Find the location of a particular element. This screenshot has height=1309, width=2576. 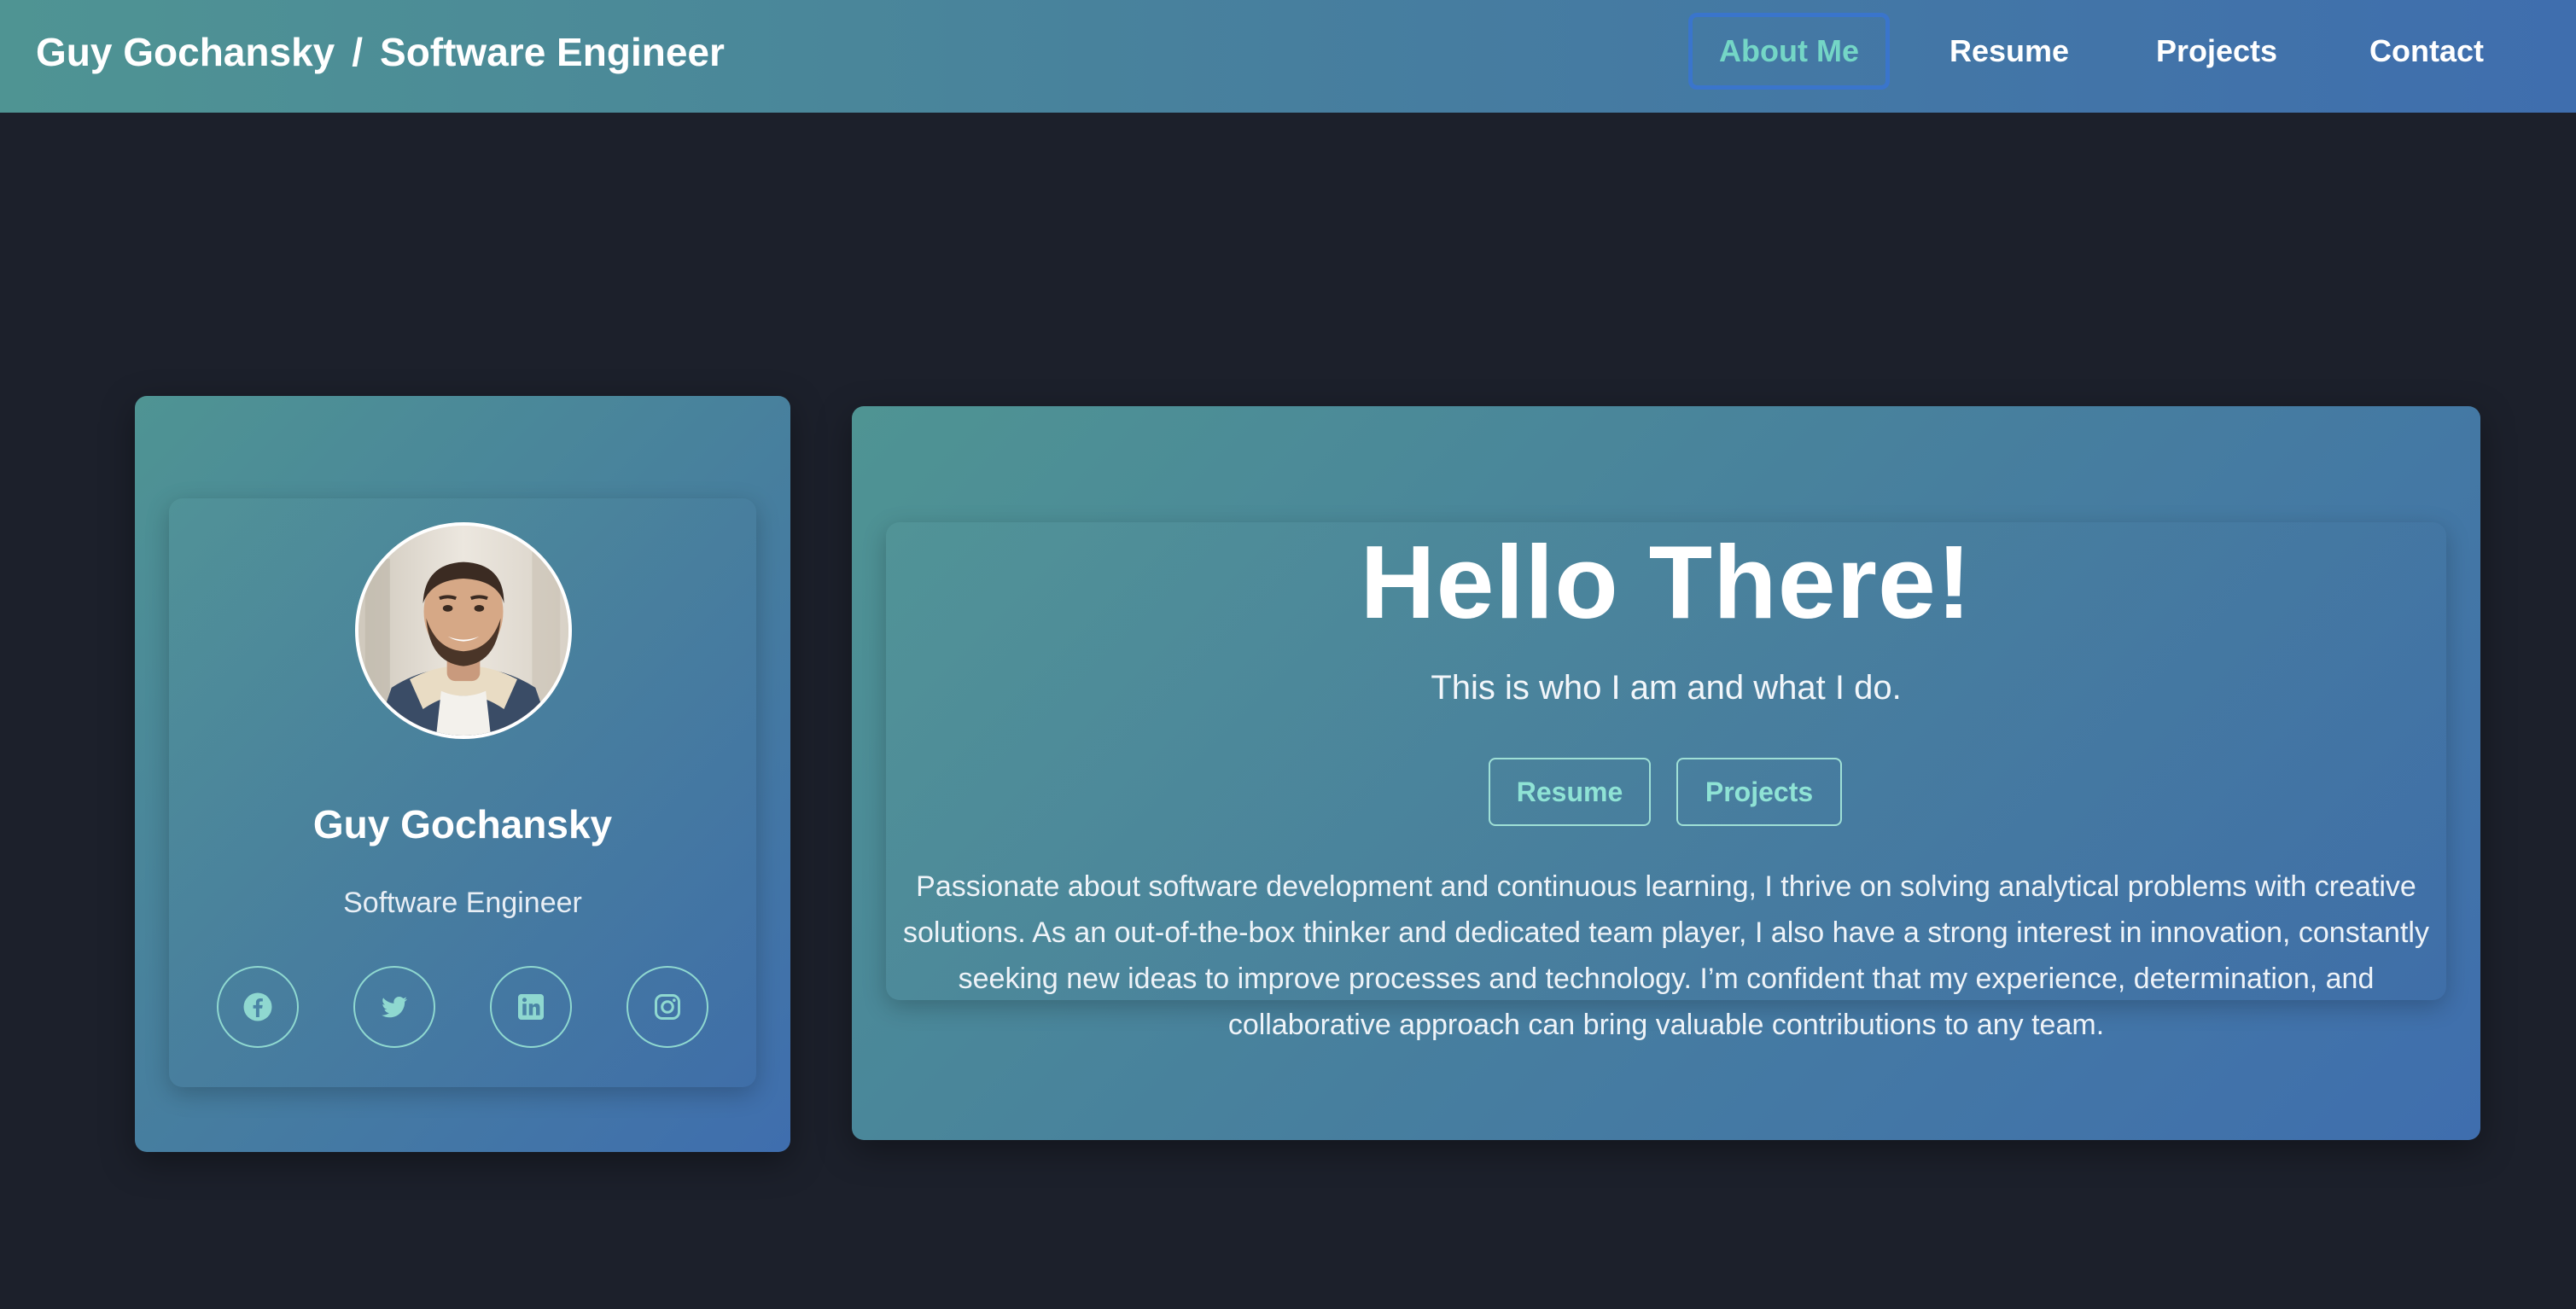

instagram-button is located at coordinates (667, 1007).